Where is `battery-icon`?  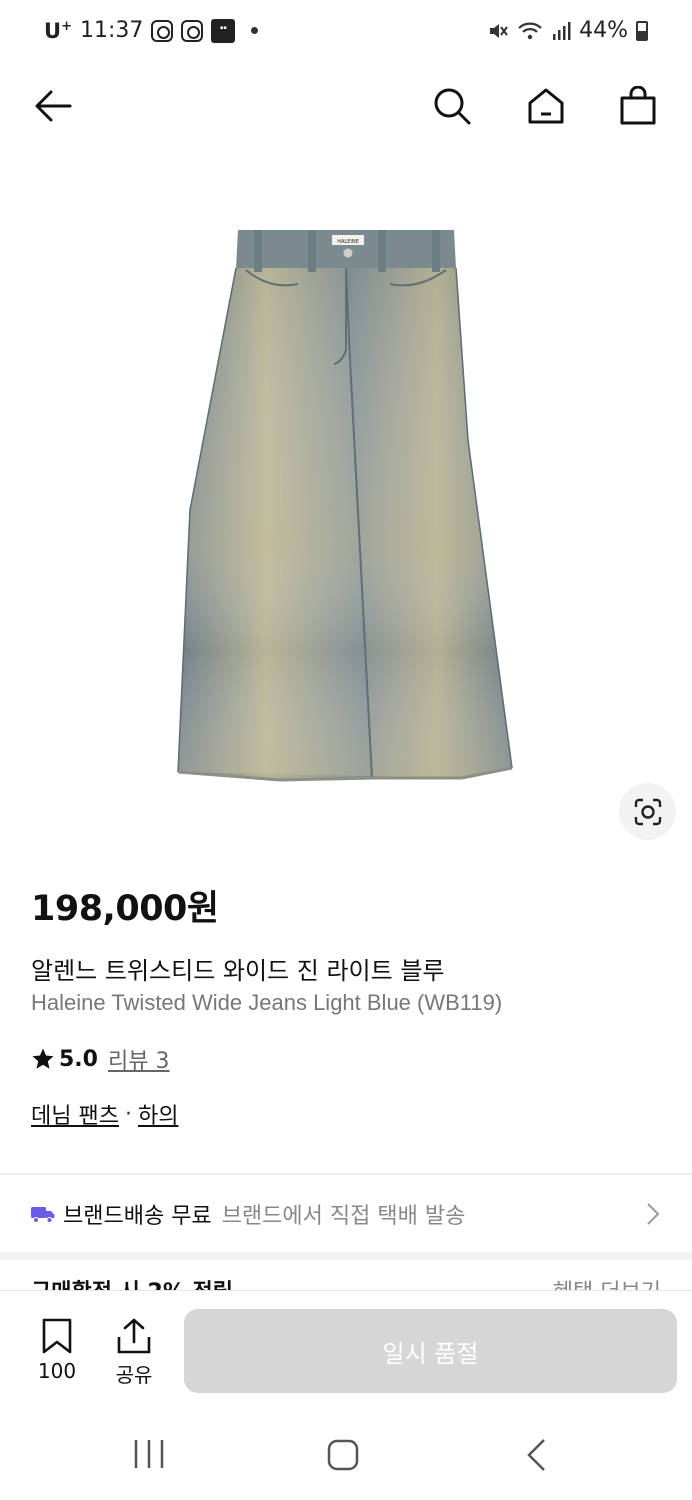 battery-icon is located at coordinates (642, 30).